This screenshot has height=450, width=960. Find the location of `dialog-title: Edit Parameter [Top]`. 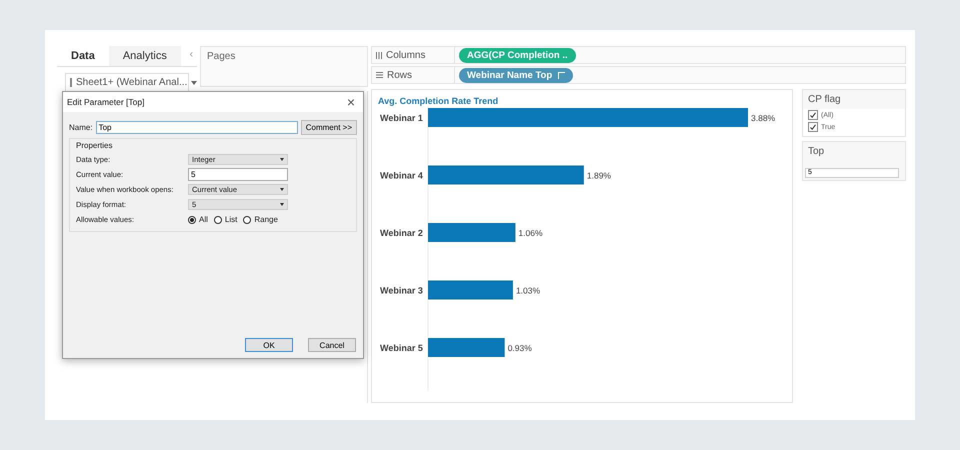

dialog-title: Edit Parameter [Top] is located at coordinates (105, 102).